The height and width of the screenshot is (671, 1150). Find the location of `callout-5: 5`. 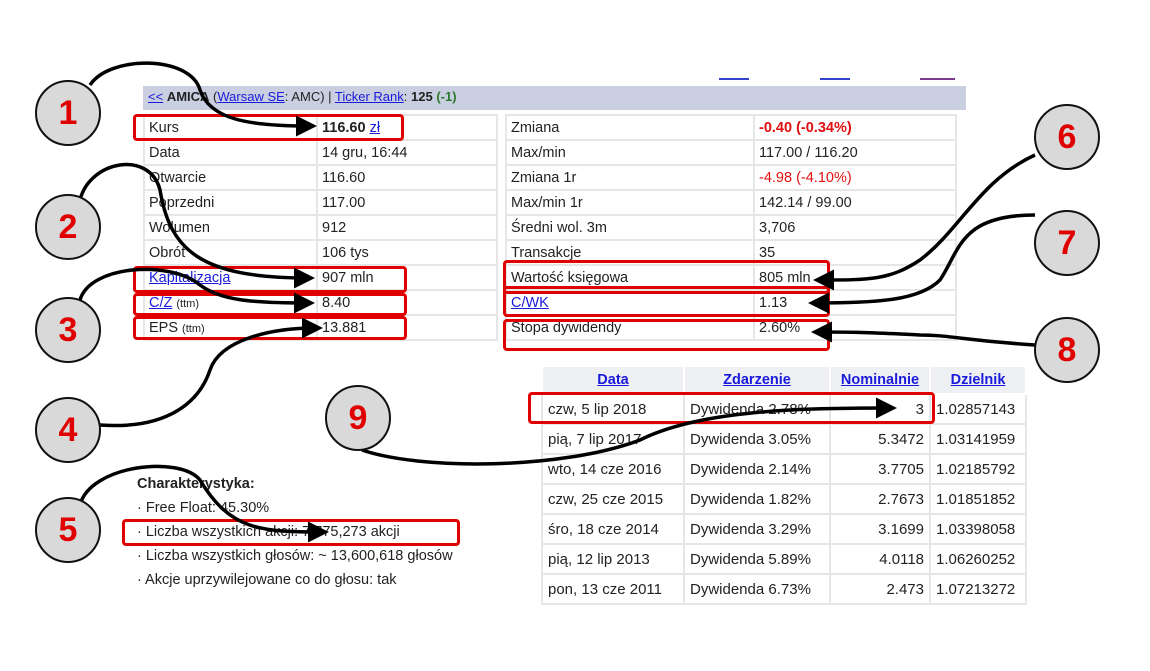

callout-5: 5 is located at coordinates (68, 530).